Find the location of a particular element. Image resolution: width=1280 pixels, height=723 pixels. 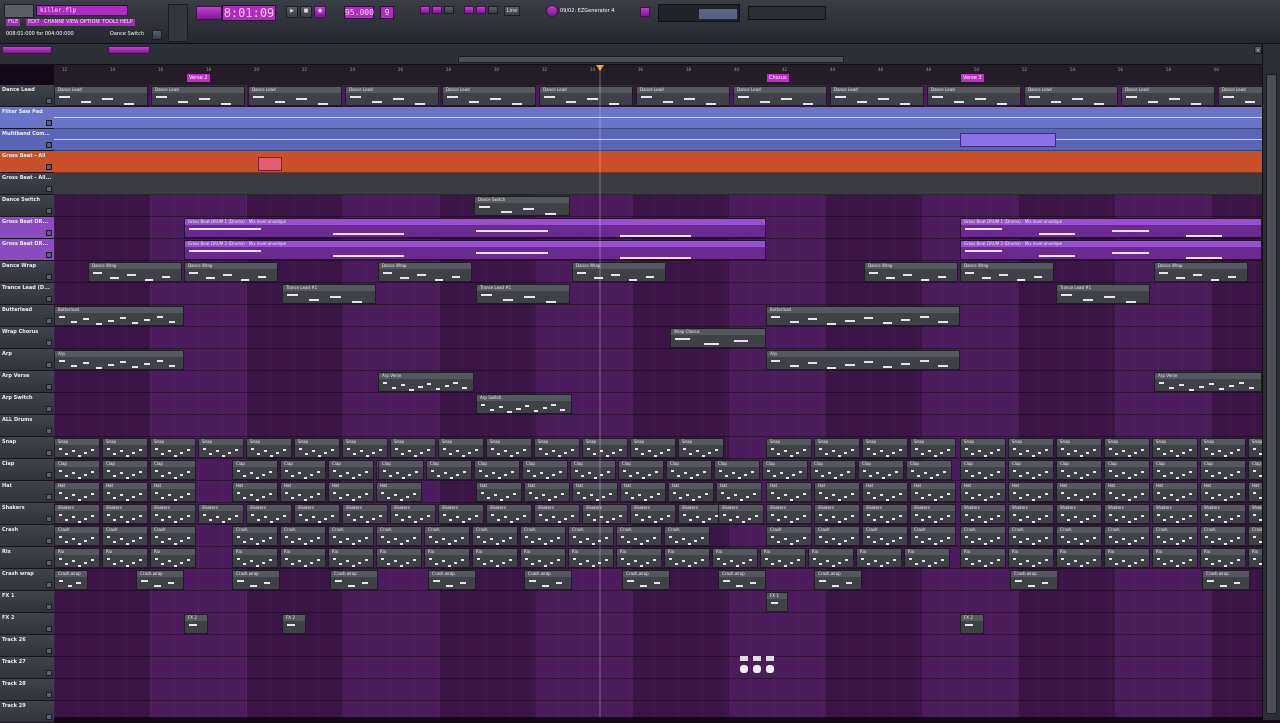

track-header: FX 2 is located at coordinates (27, 624).